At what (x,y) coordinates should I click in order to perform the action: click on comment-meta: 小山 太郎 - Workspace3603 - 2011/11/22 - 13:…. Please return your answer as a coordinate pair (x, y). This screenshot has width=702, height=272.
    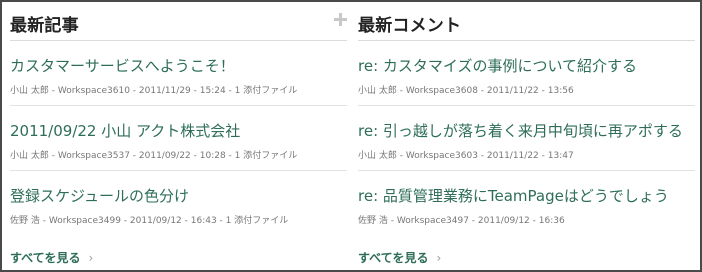
    Looking at the image, I should click on (466, 156).